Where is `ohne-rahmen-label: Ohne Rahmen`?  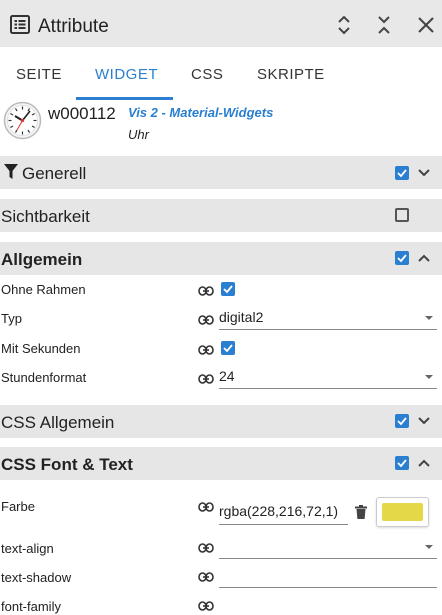 ohne-rahmen-label: Ohne Rahmen is located at coordinates (43, 289).